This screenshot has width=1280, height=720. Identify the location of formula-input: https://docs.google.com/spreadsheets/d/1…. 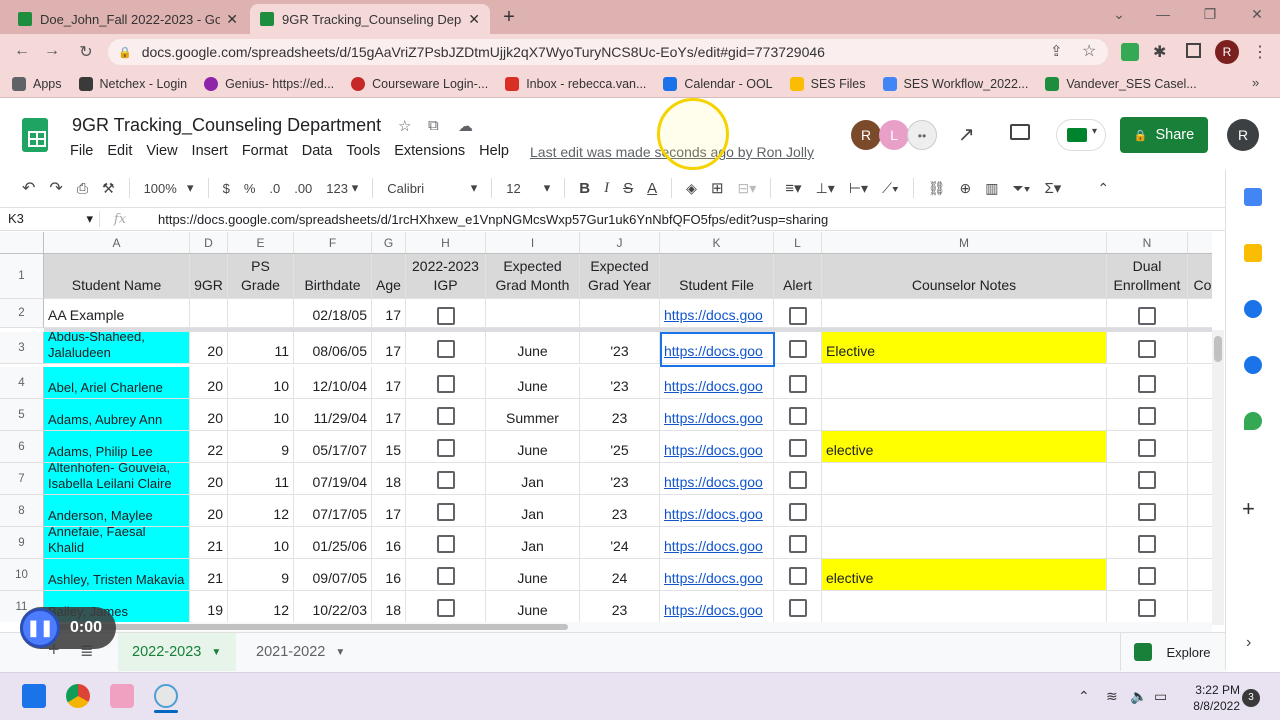
(484, 219).